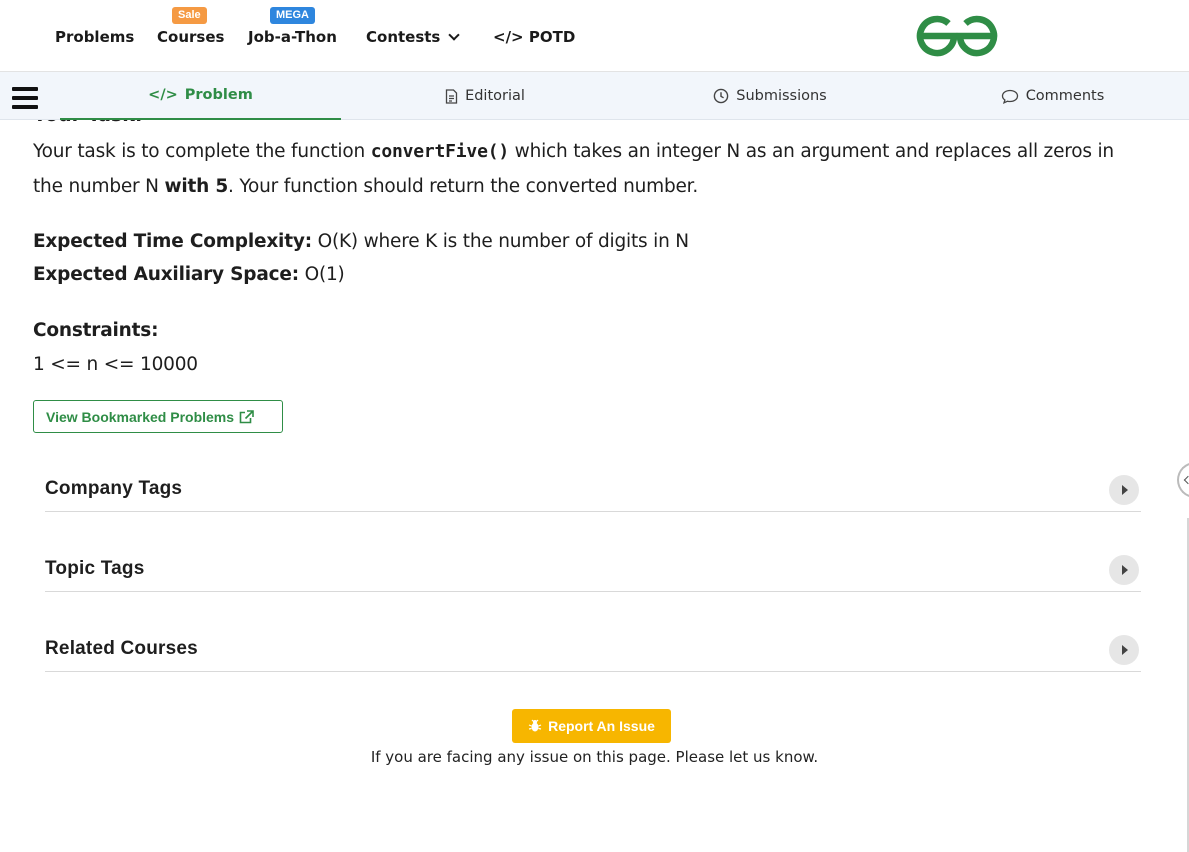 The height and width of the screenshot is (852, 1189). I want to click on bug-icon, so click(535, 725).